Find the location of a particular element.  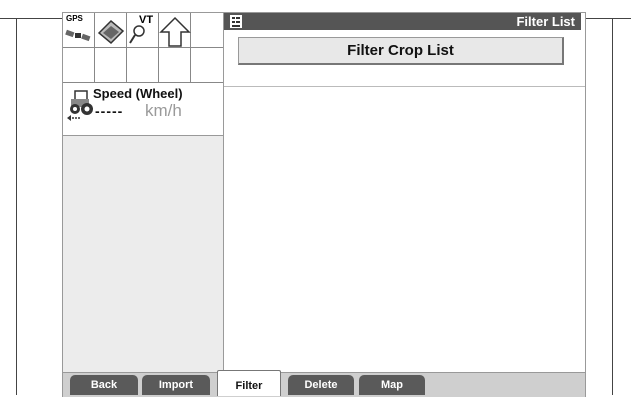

tab-delete: Delete is located at coordinates (321, 385).